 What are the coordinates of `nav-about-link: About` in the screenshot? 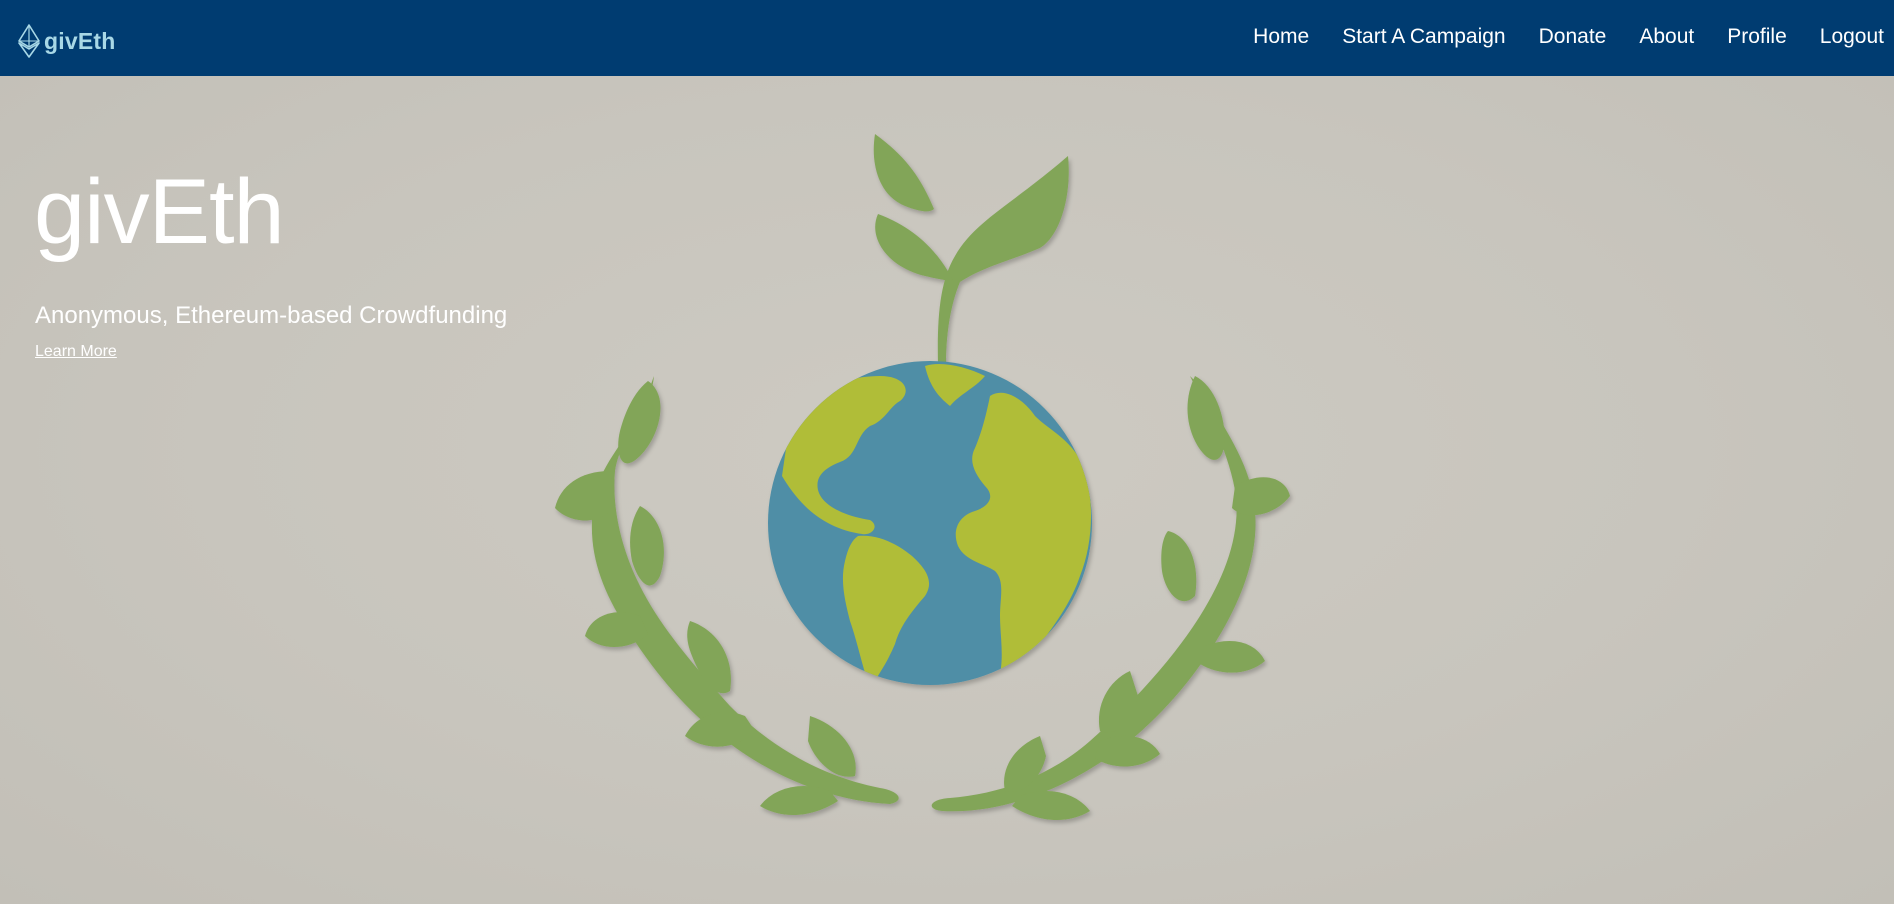 It's located at (1666, 37).